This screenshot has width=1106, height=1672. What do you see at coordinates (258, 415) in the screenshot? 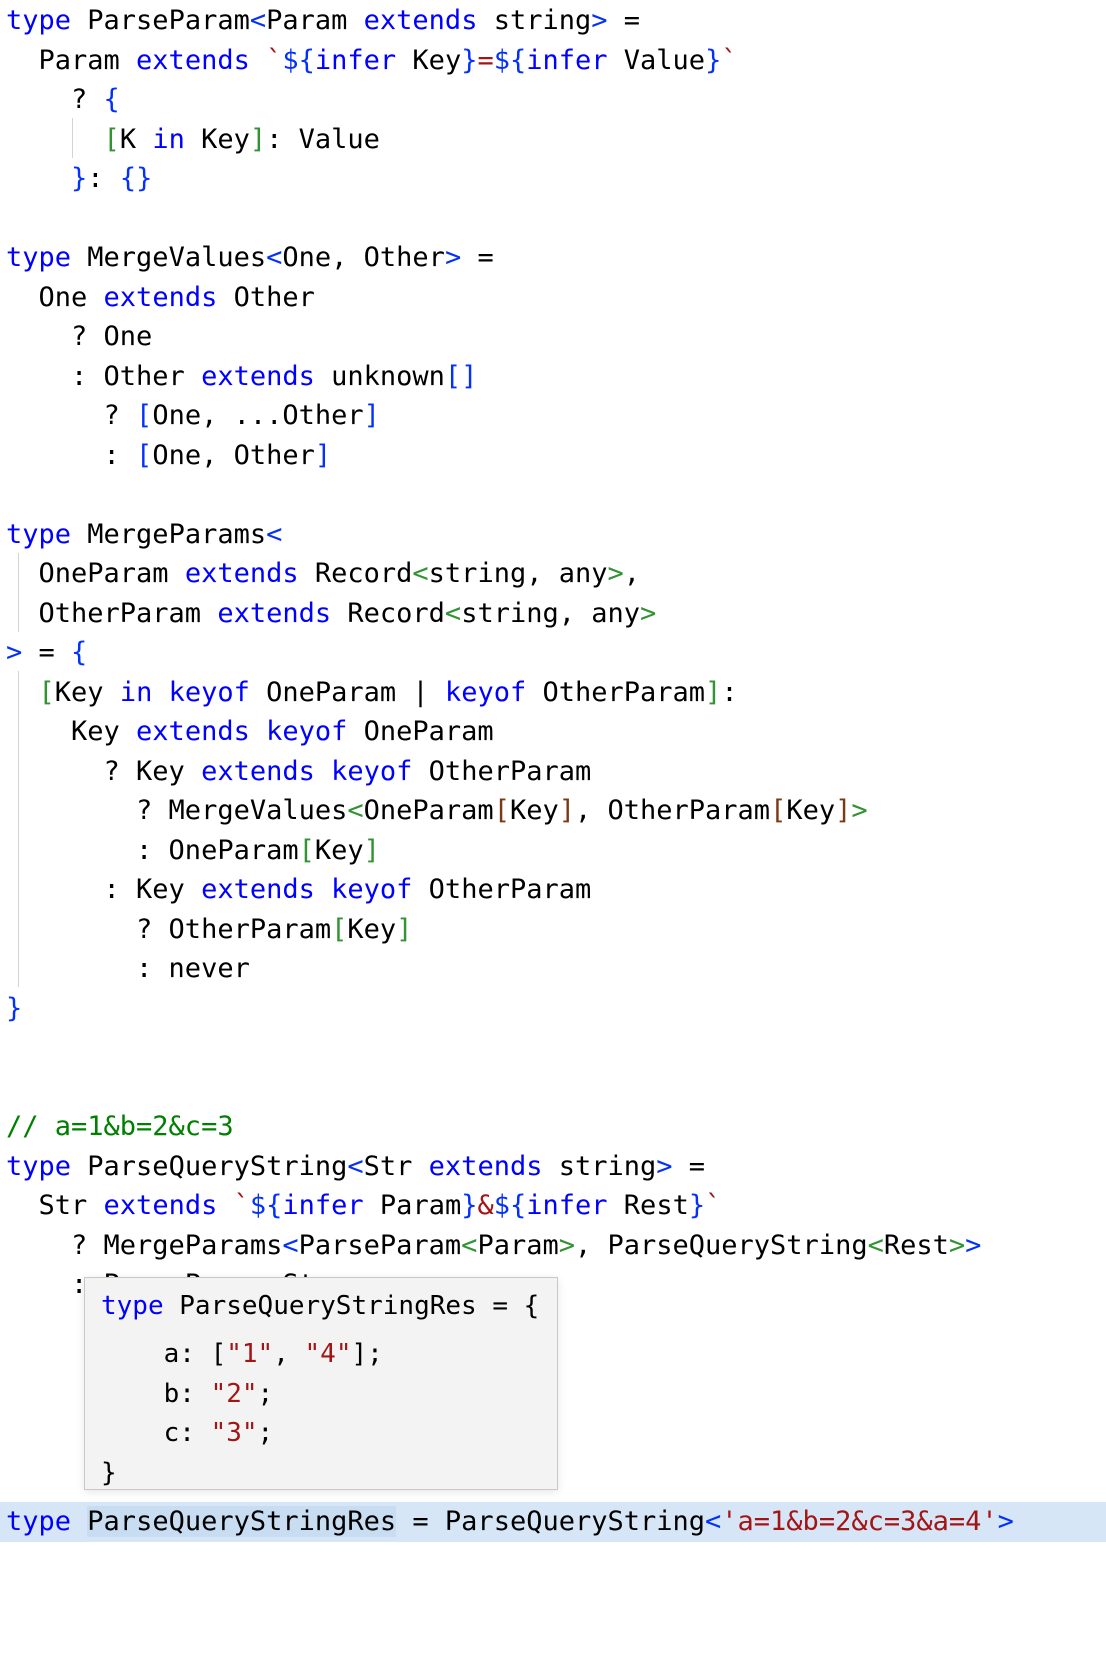
I see `token-identifier: One, ...Other` at bounding box center [258, 415].